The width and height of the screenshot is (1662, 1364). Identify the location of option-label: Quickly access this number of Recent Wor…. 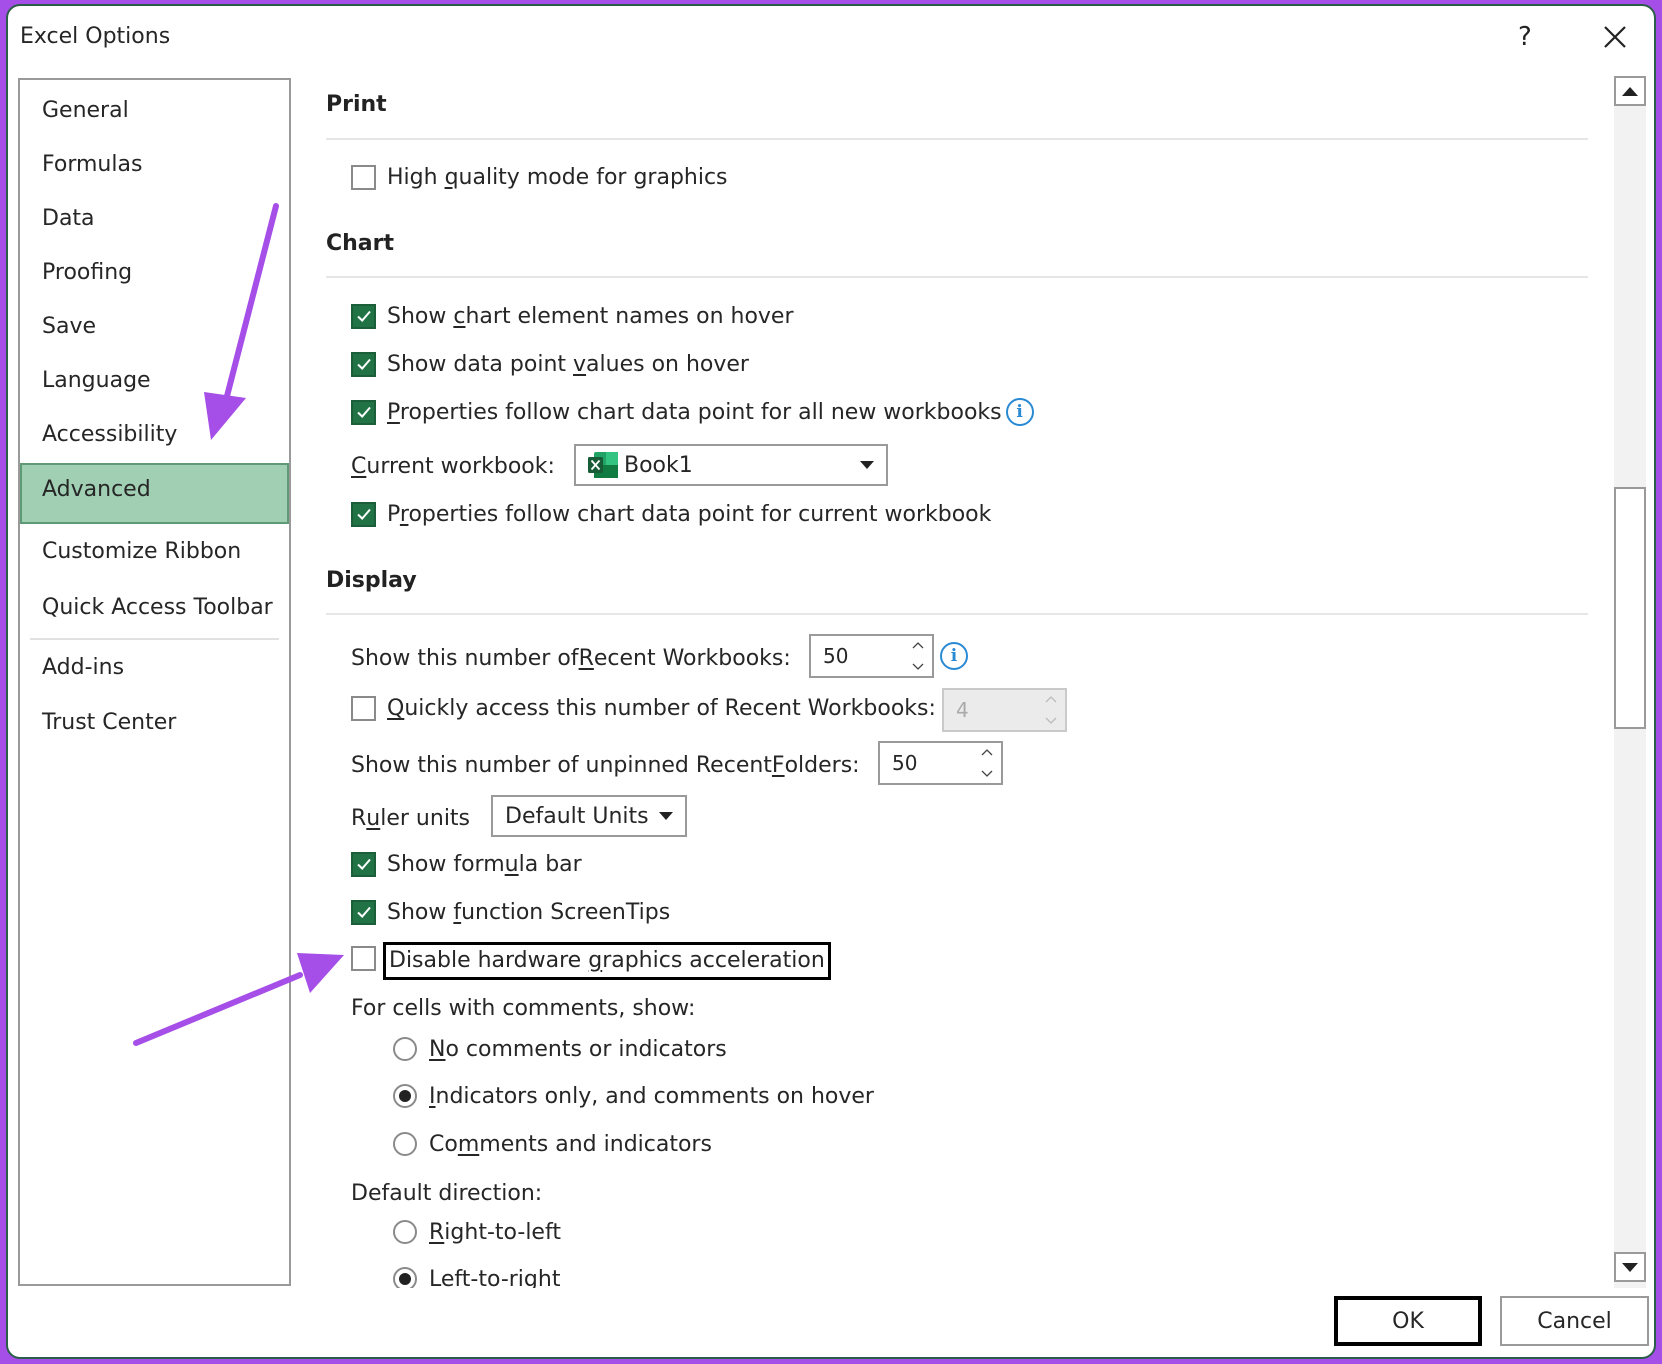
(661, 708).